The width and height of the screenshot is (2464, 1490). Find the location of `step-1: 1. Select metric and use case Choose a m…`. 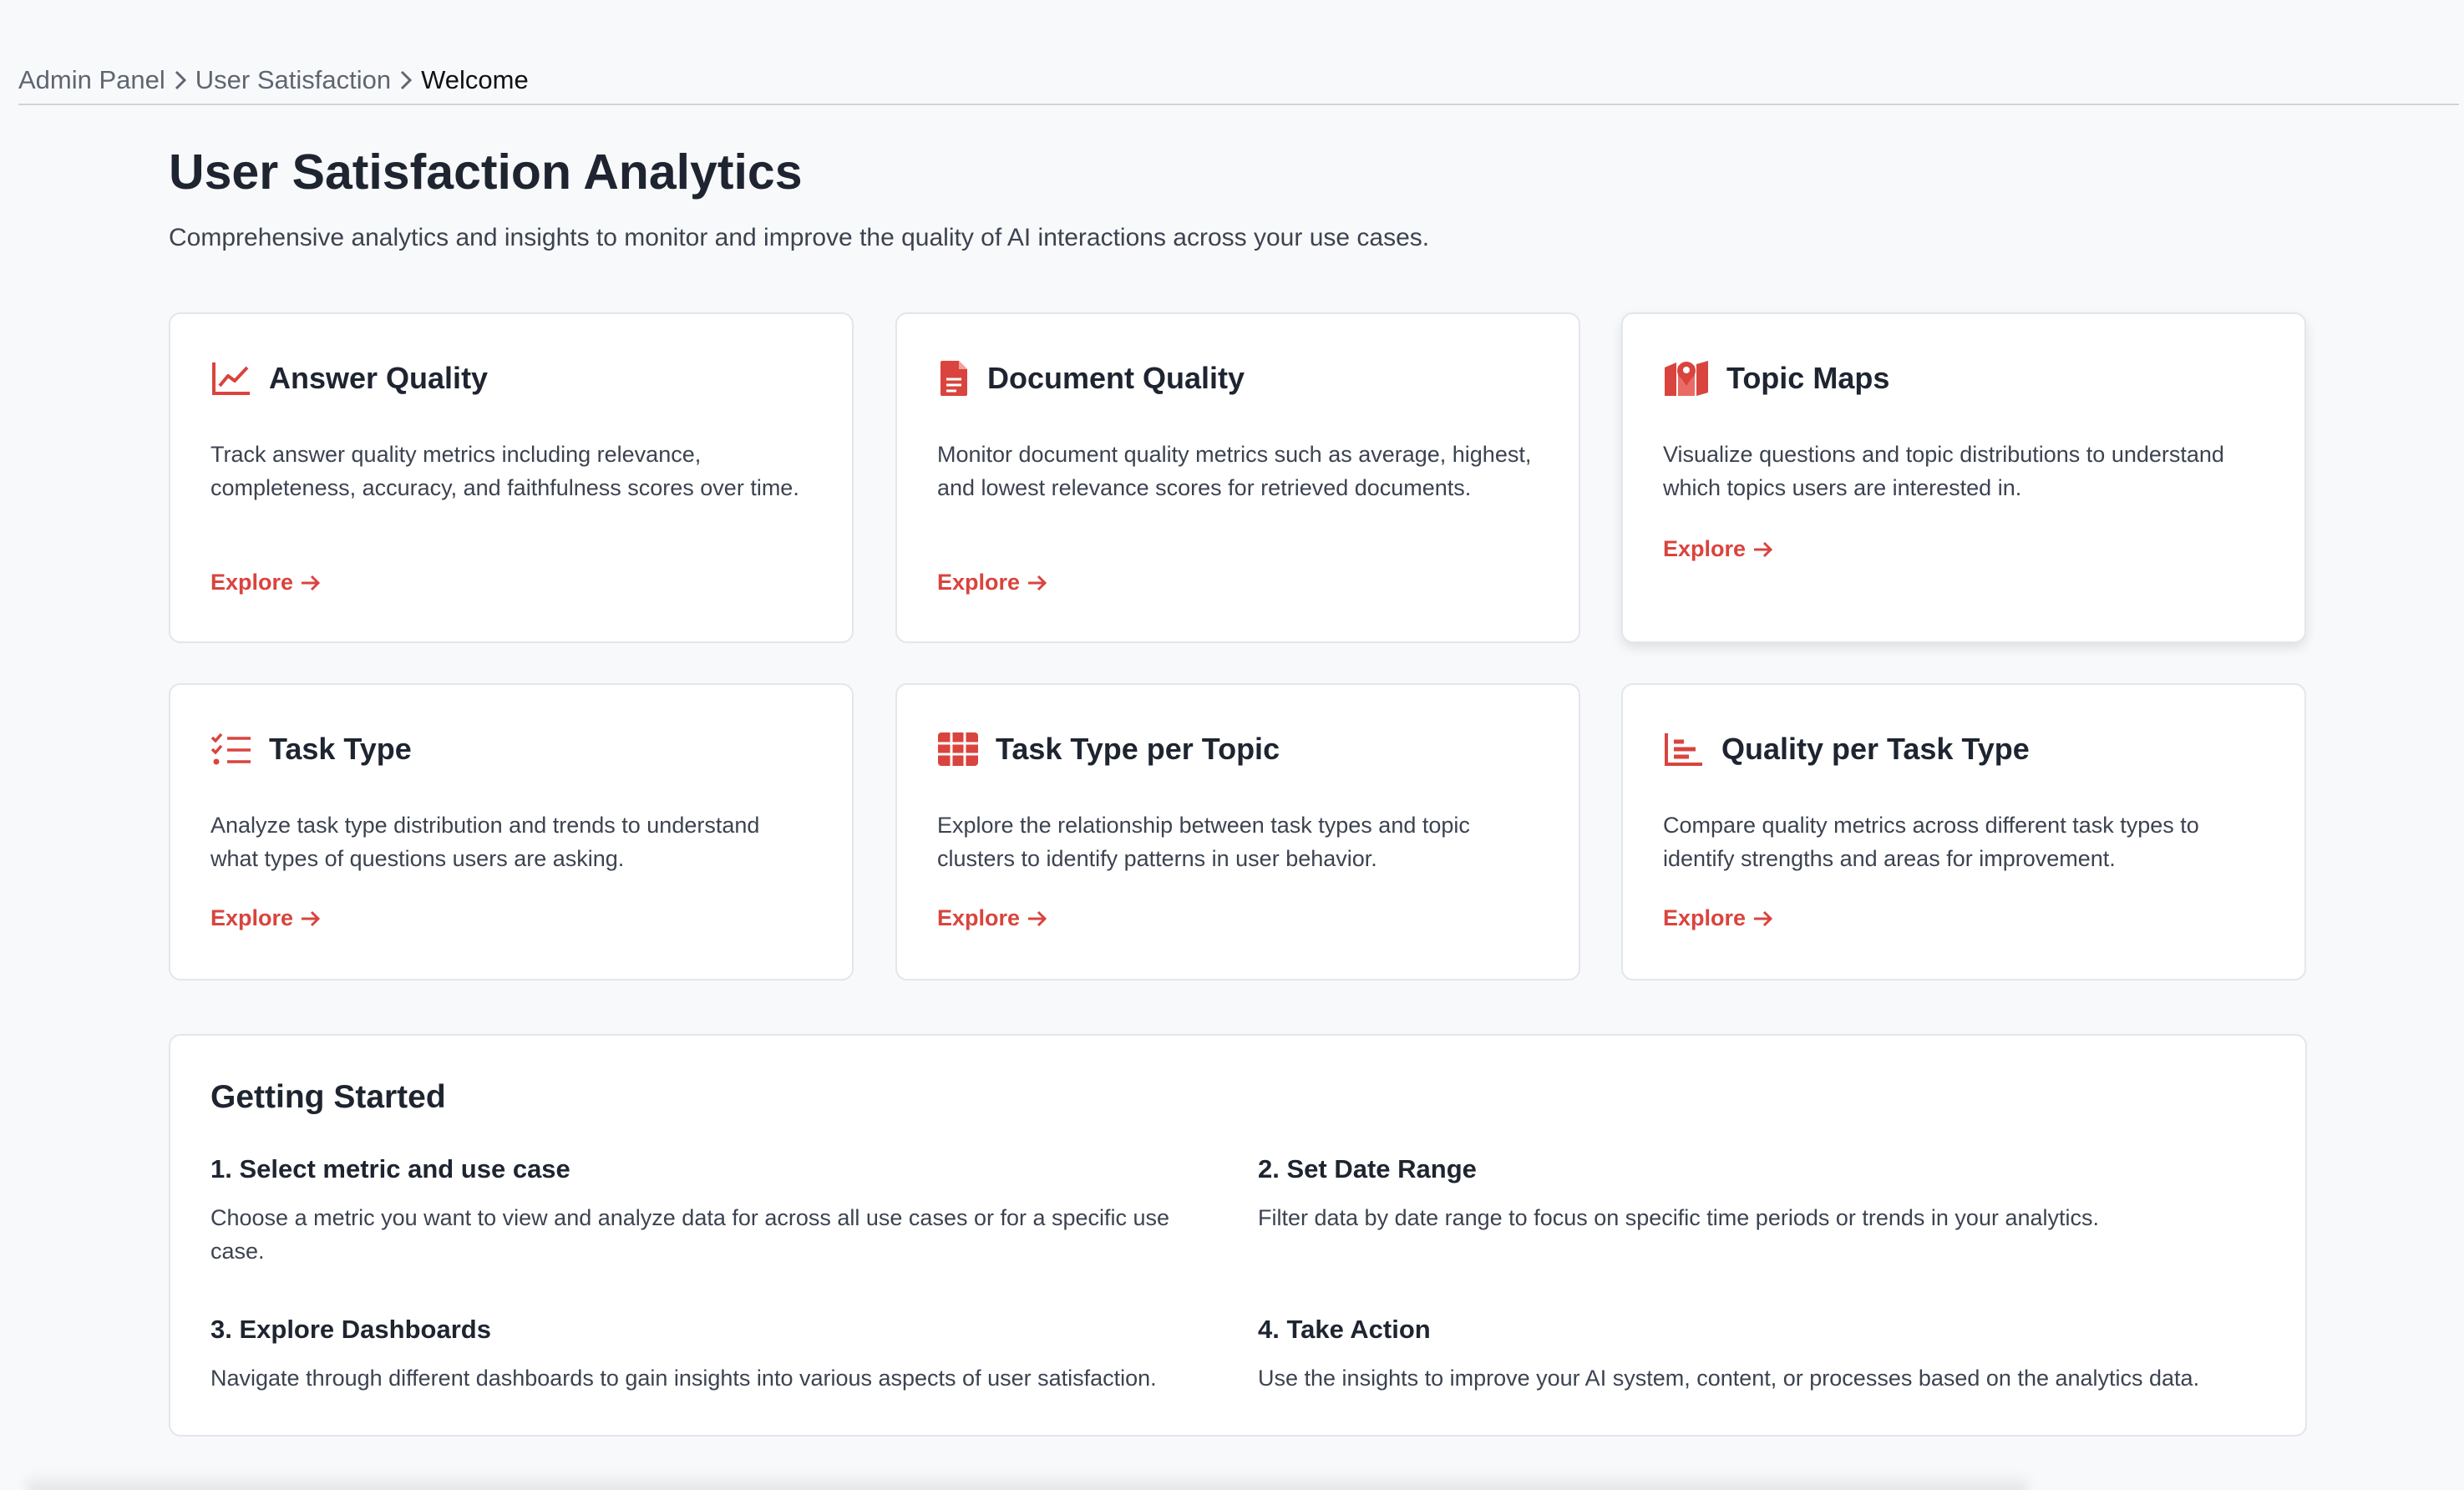

step-1: 1. Select metric and use case Choose a m… is located at coordinates (703, 1211).